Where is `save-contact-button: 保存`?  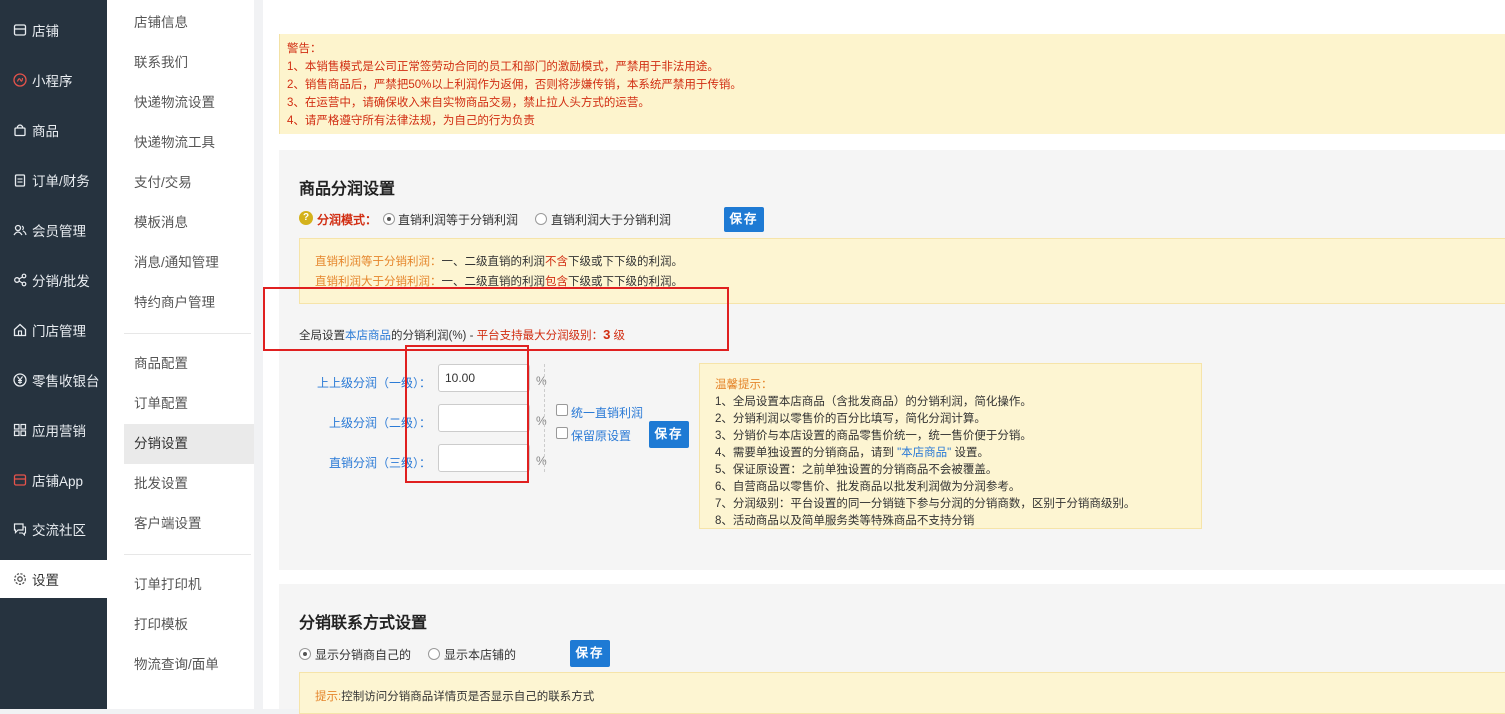 save-contact-button: 保存 is located at coordinates (590, 653).